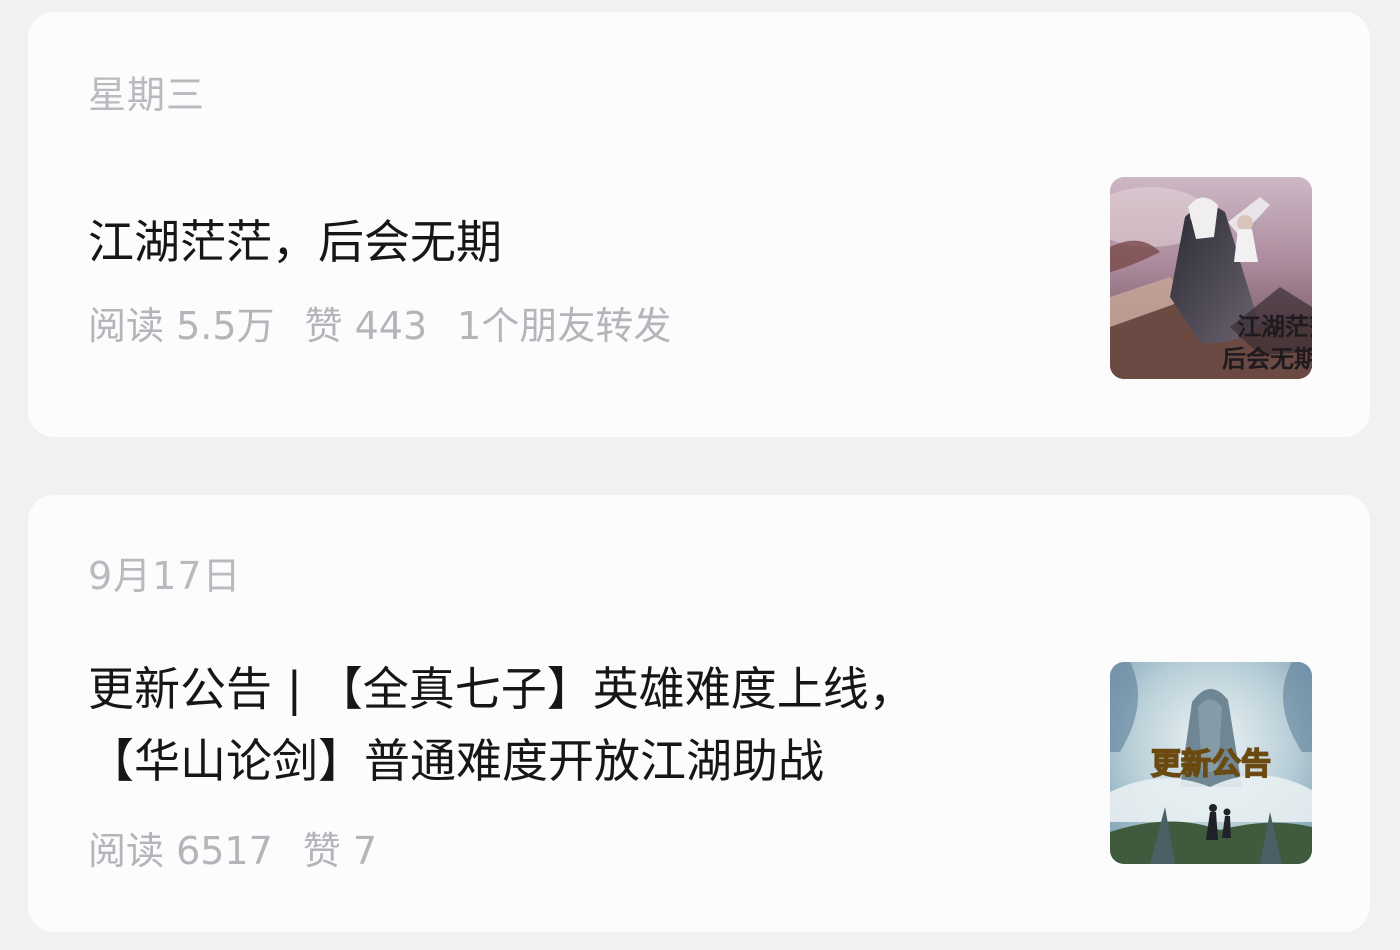 This screenshot has width=1400, height=950. I want to click on like-count: 赞 7, so click(340, 851).